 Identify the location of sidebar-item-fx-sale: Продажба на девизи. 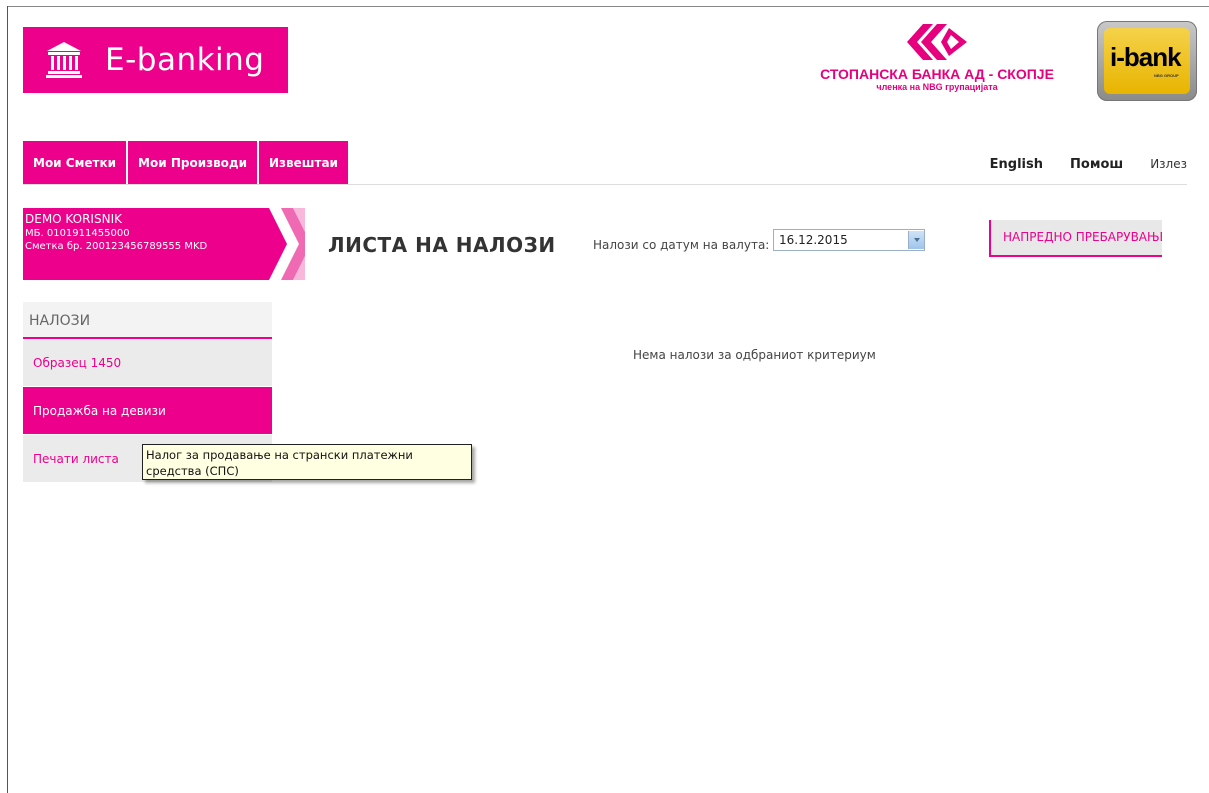
(147, 411).